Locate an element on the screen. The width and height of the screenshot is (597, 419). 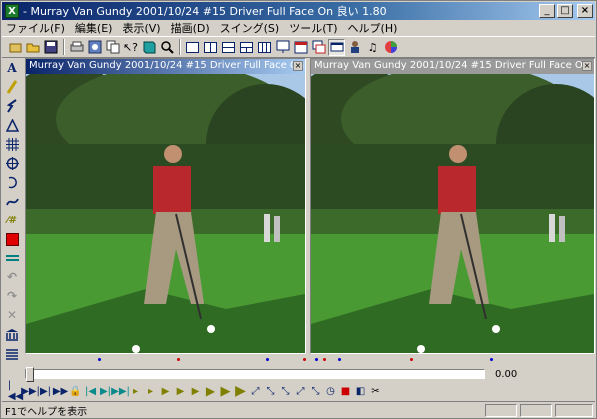
keyframe-markers is located at coordinates (310, 360).